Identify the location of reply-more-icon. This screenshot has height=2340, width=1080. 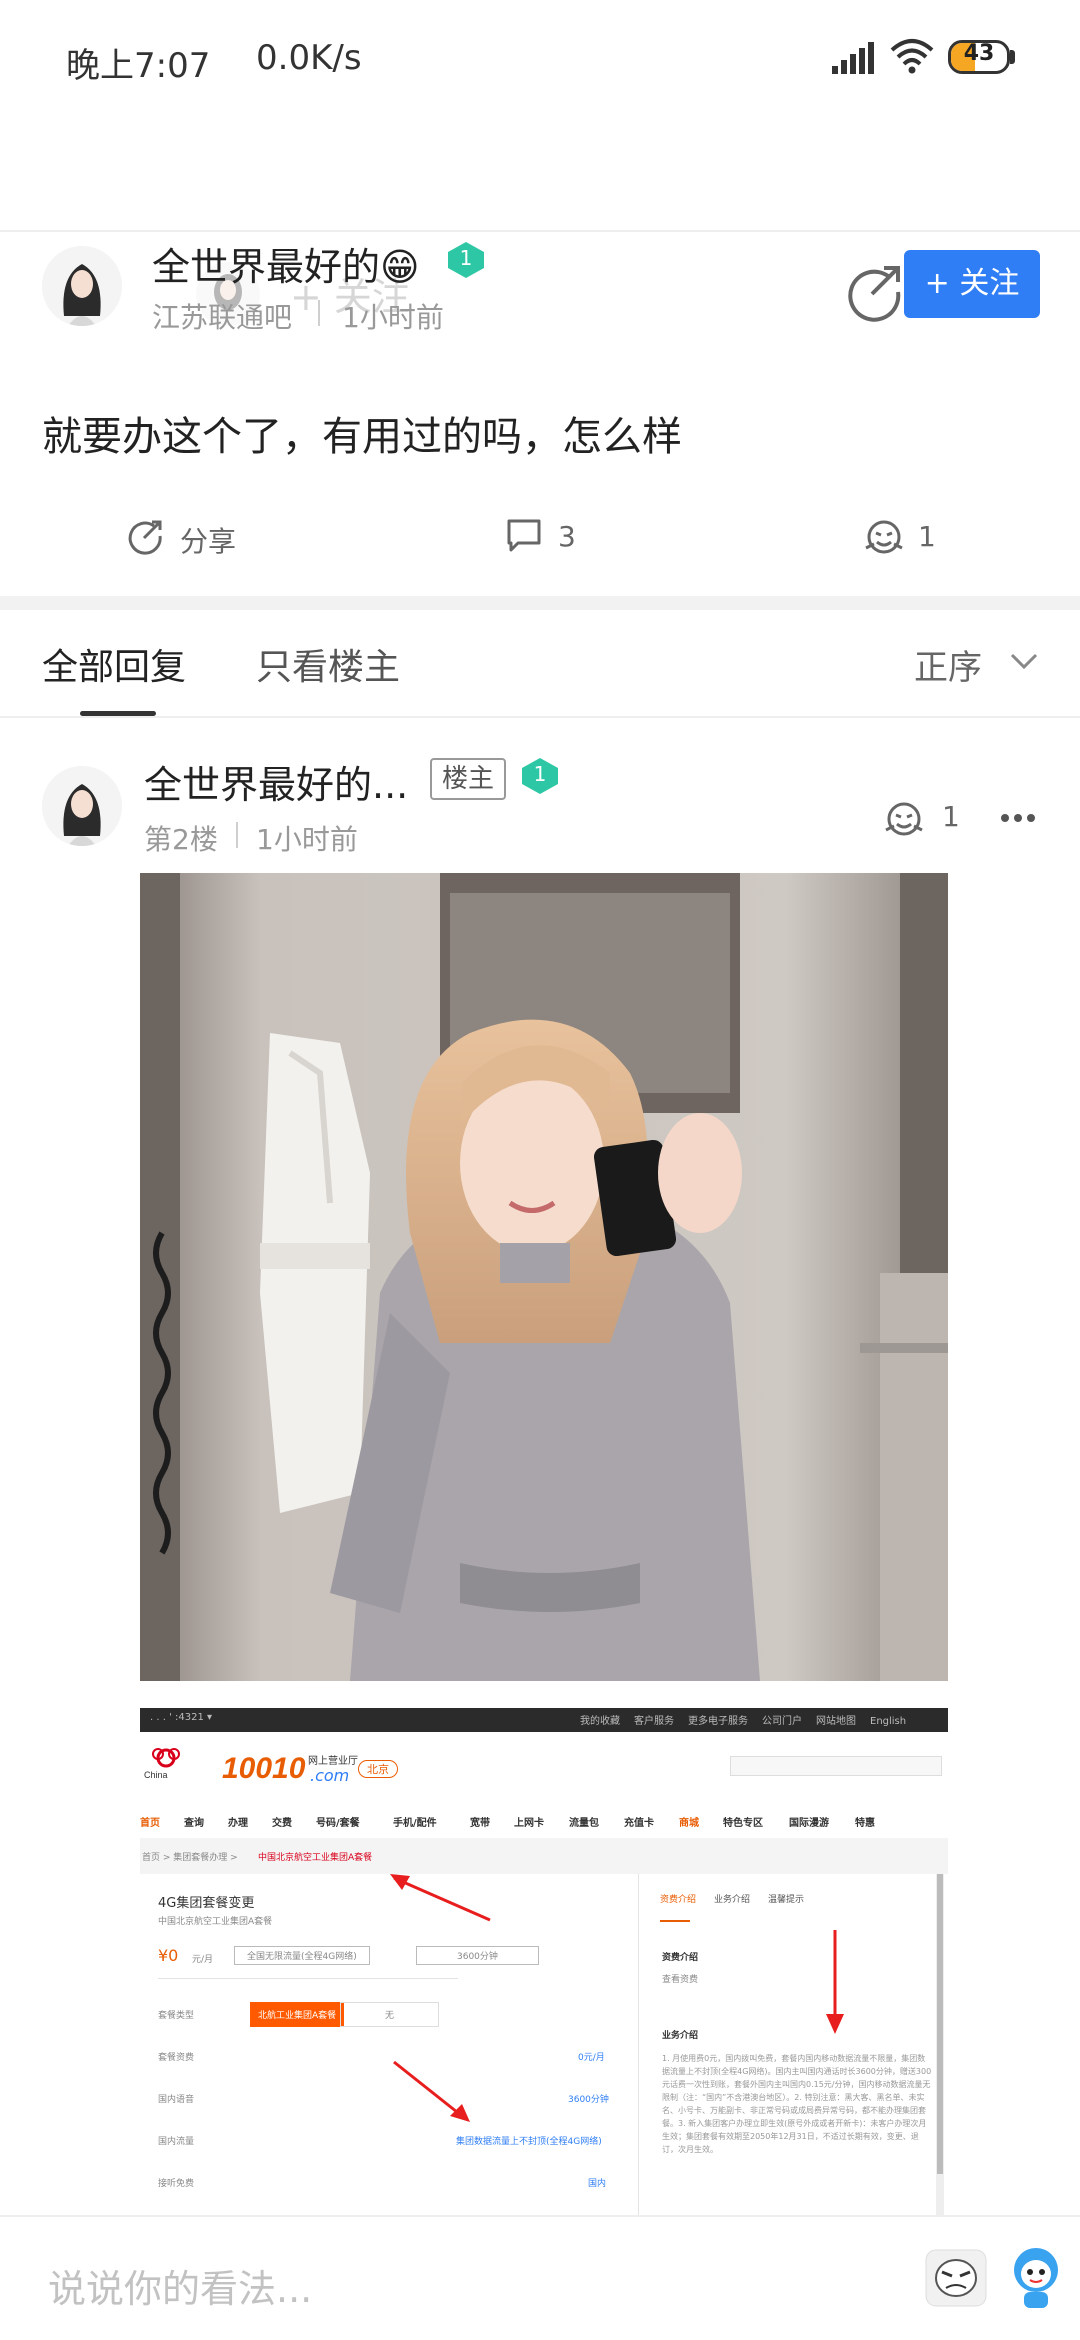
(1018, 818).